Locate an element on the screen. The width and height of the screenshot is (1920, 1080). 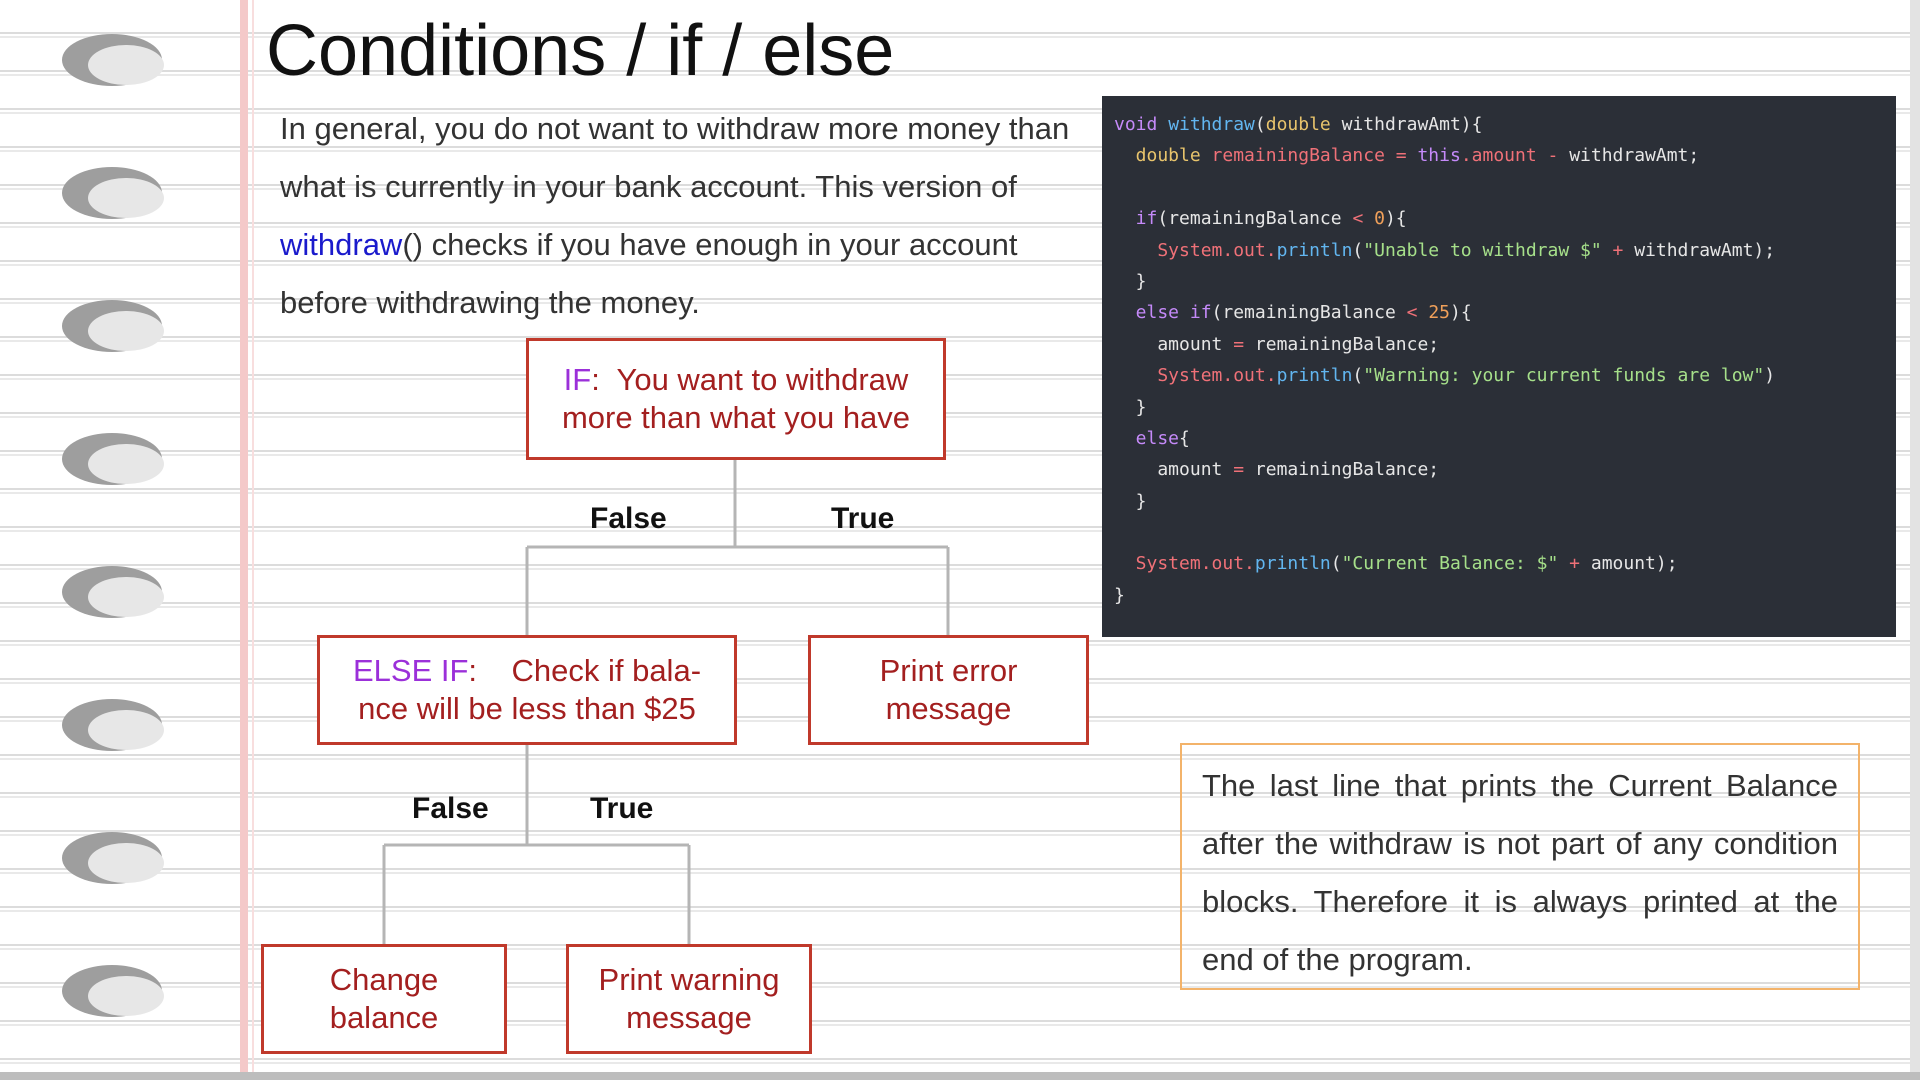
print-error-box: Print error message is located at coordinates (948, 690).